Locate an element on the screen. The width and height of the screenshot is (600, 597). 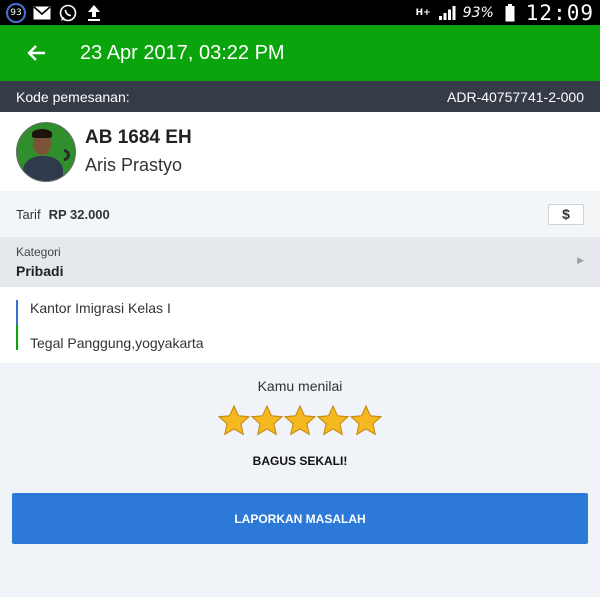
report-problem-button: LAPORKAN MASALAH is located at coordinates (300, 518).